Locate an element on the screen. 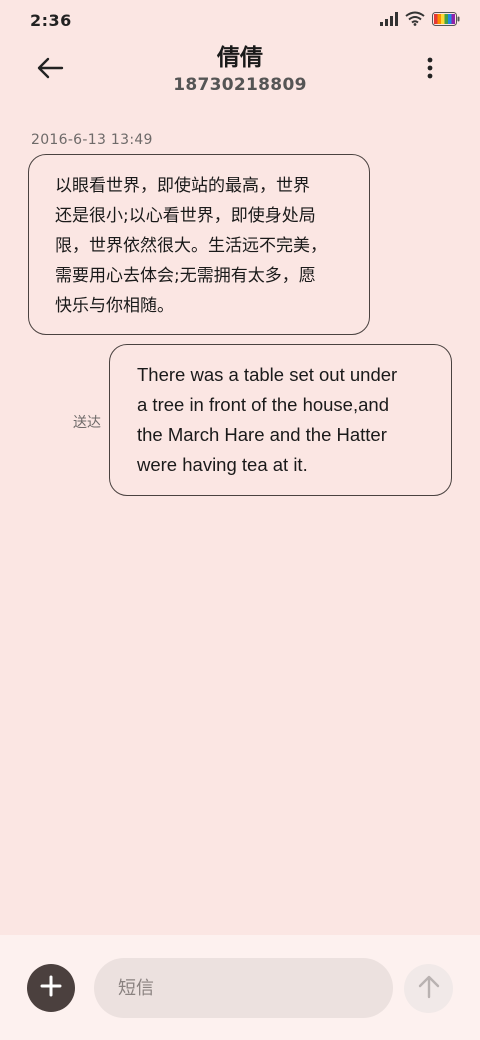 The width and height of the screenshot is (480, 1040). back-arrow-icon is located at coordinates (50, 70).